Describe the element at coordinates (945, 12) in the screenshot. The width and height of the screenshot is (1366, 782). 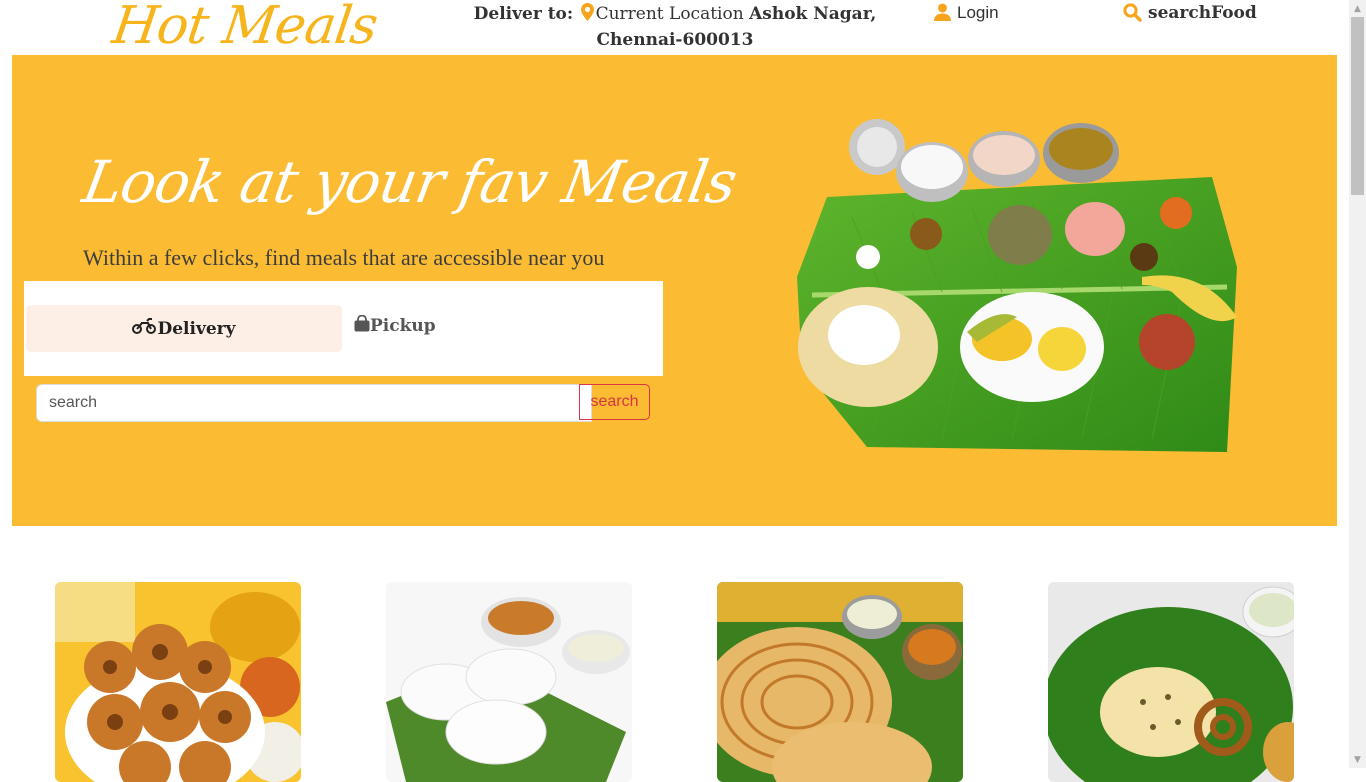
I see `user-icon` at that location.